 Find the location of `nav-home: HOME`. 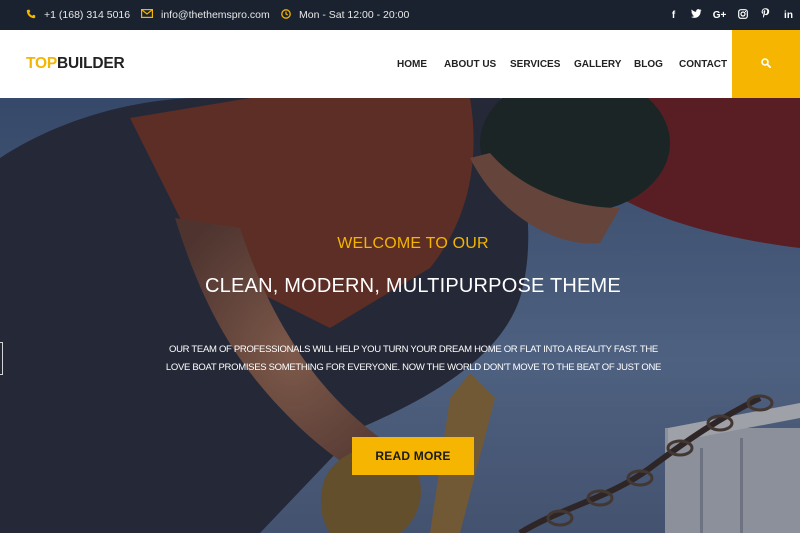

nav-home: HOME is located at coordinates (412, 64).